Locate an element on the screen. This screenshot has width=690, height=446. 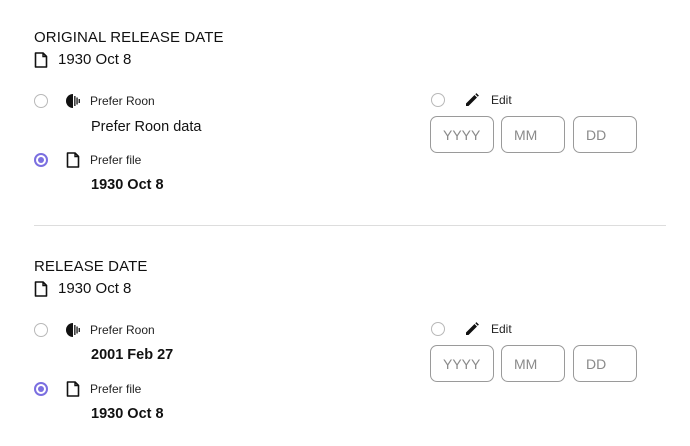
prefer-roon-value: 2001 Feb 27 is located at coordinates (132, 355).